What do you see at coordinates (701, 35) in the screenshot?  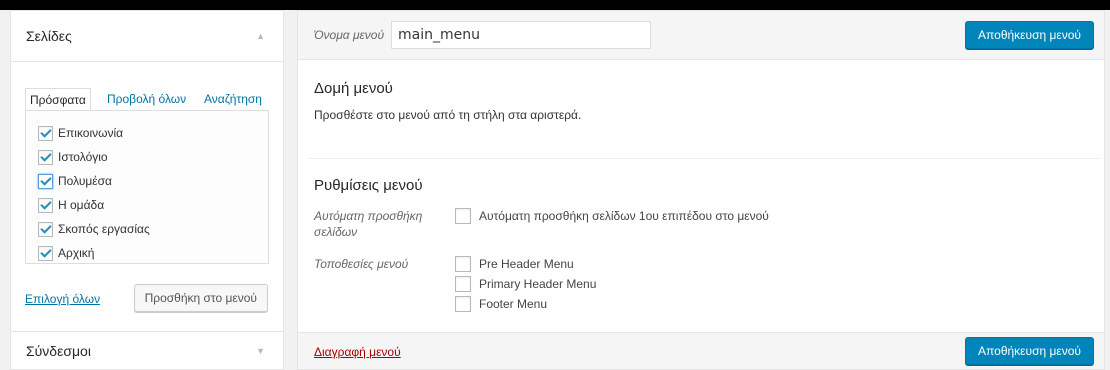 I see `menu-header: Όνομα μενού main_menu Αποθήκευση μενού` at bounding box center [701, 35].